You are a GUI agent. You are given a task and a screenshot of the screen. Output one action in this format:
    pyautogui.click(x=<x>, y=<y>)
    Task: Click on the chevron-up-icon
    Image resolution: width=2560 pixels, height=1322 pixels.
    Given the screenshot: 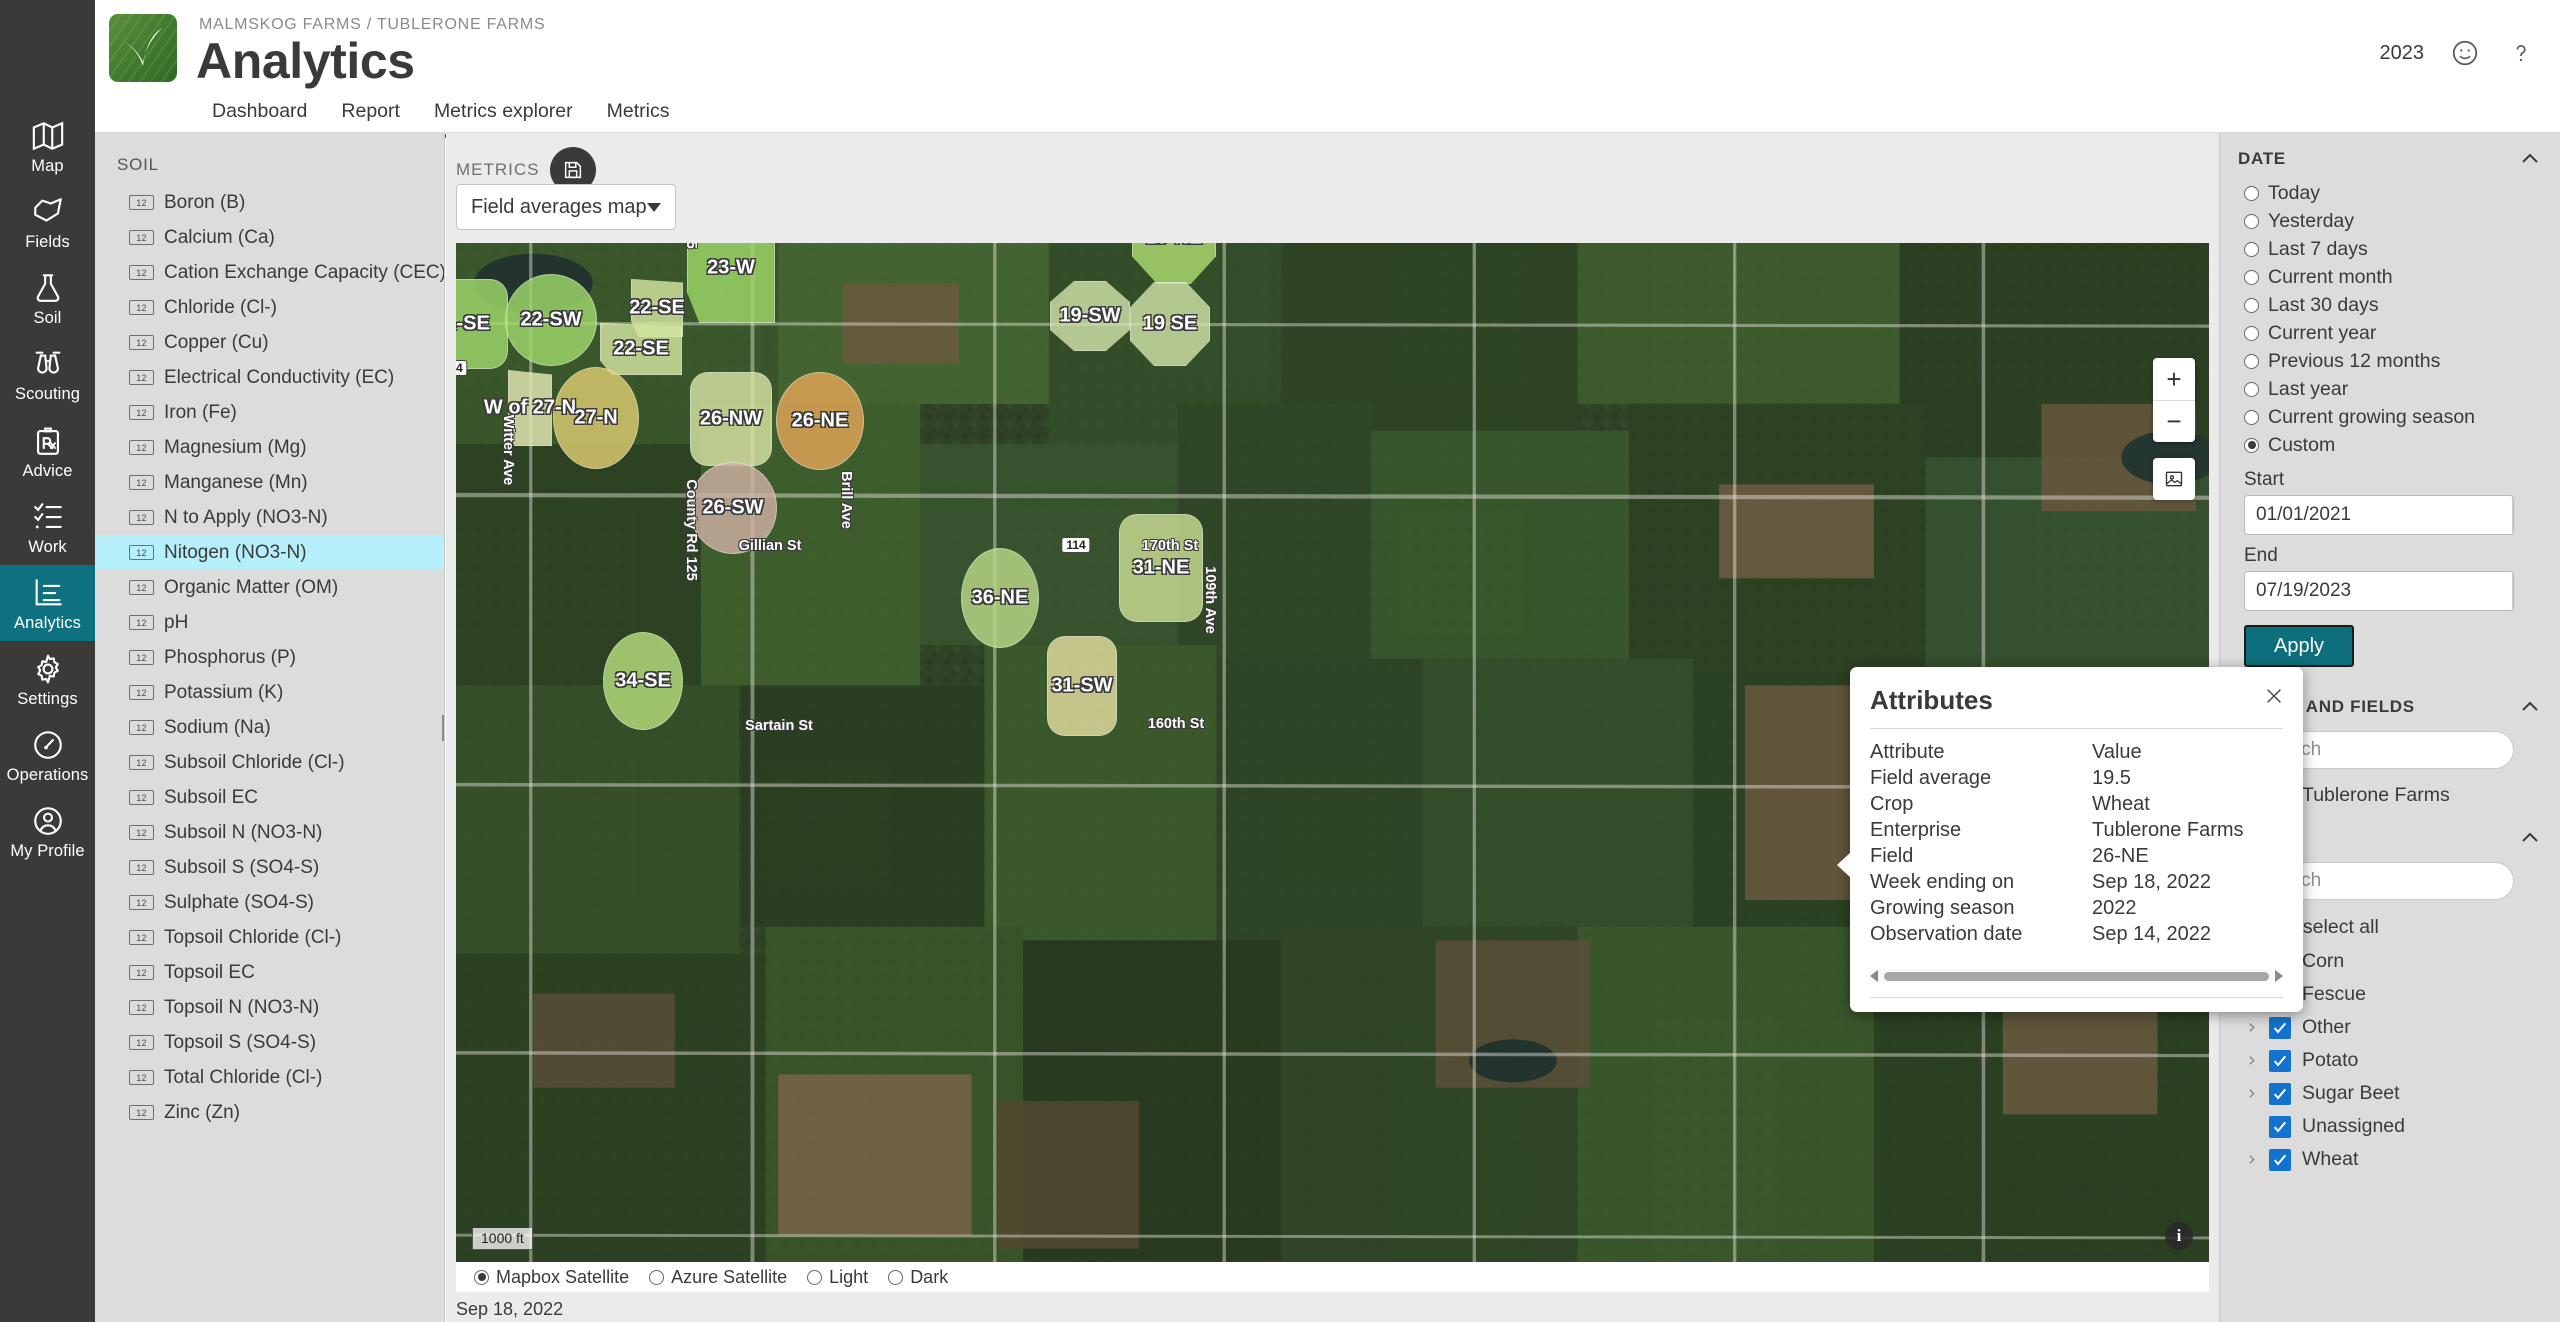 What is the action you would take?
    pyautogui.click(x=2530, y=838)
    